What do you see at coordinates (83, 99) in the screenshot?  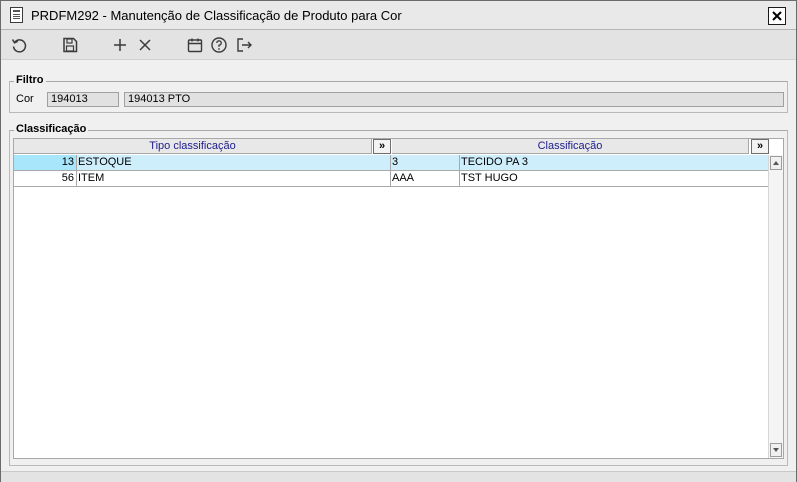 I see `cor-code-field: 194013` at bounding box center [83, 99].